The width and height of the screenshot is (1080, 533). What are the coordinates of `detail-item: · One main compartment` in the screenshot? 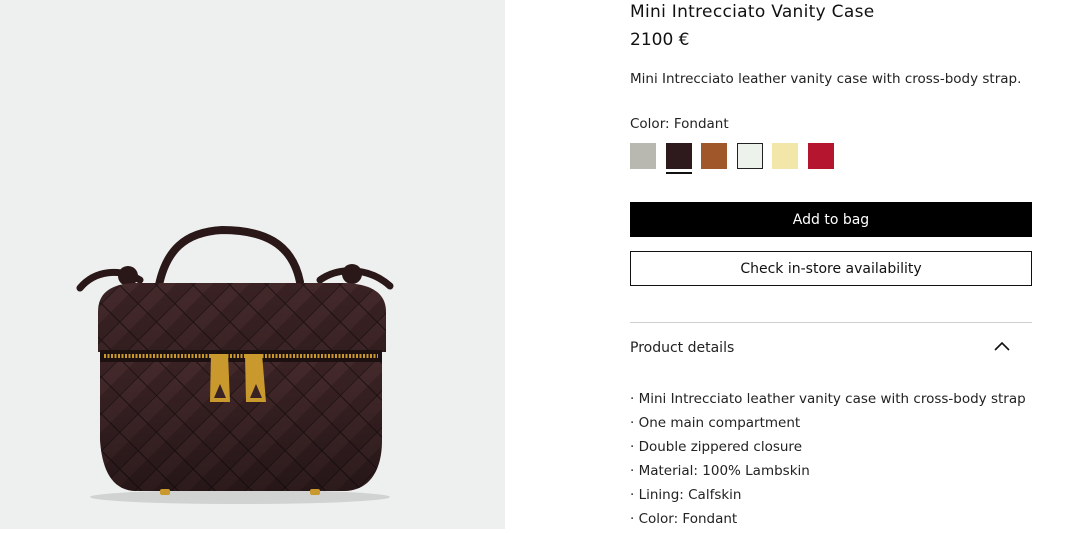 It's located at (715, 423).